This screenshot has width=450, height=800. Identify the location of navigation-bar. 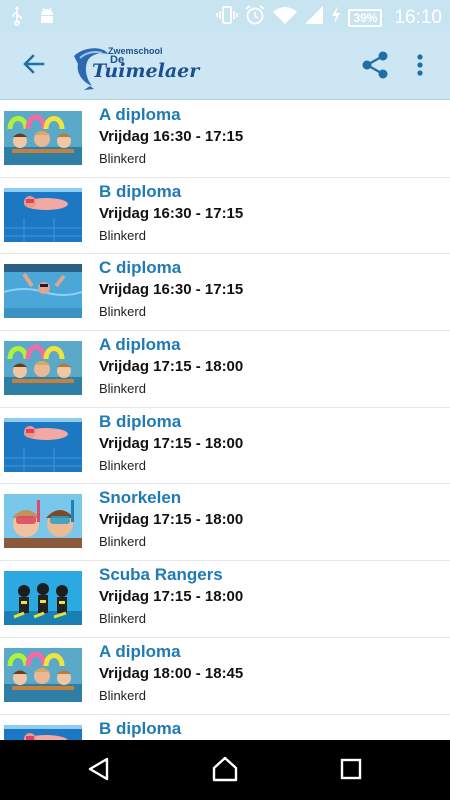
(225, 770).